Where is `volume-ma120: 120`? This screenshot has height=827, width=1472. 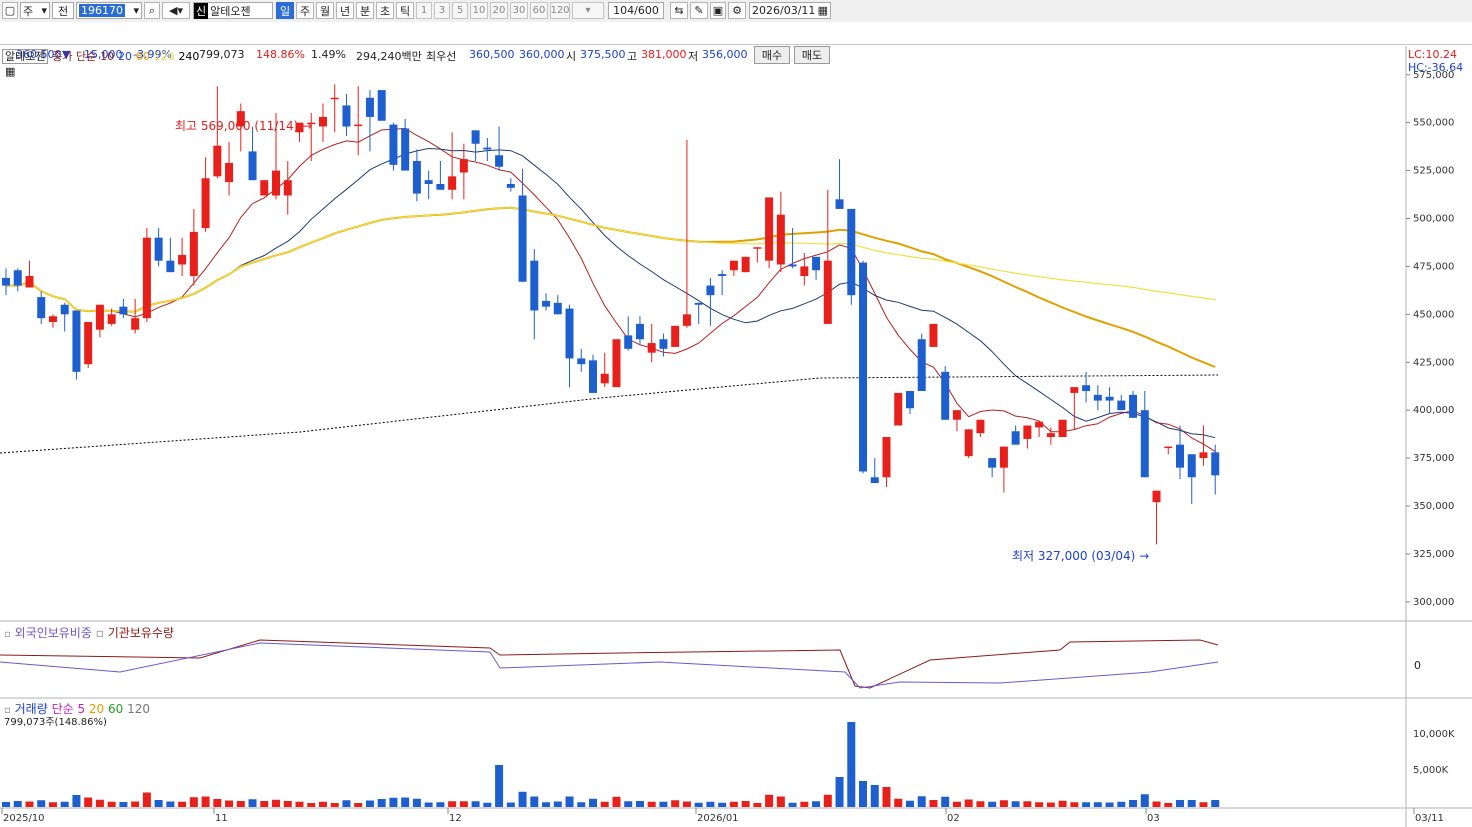 volume-ma120: 120 is located at coordinates (139, 709).